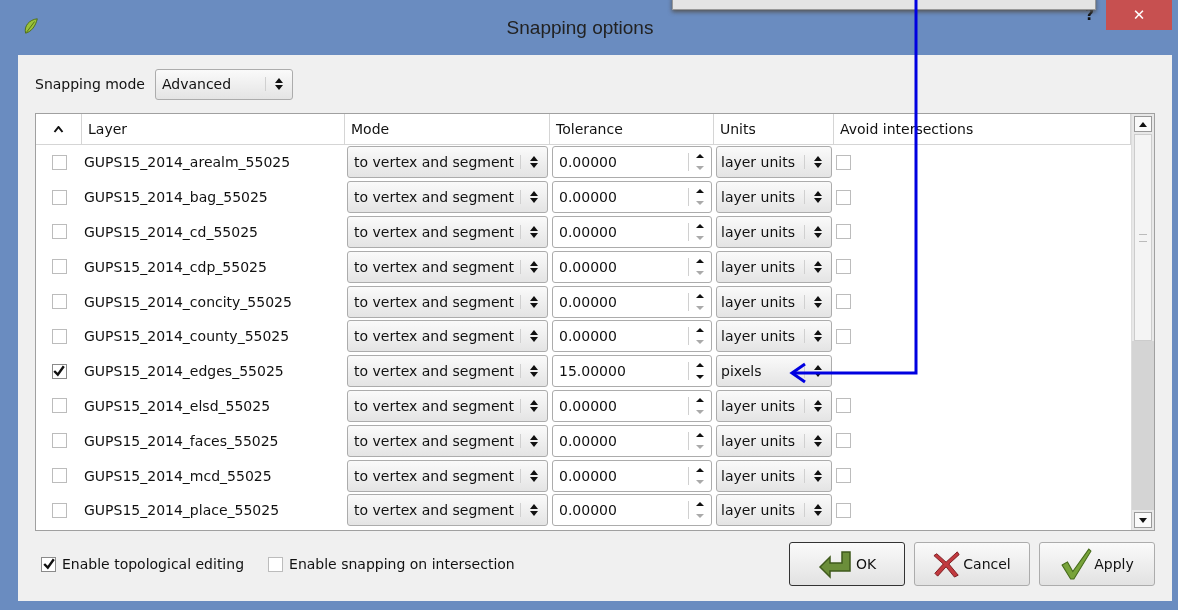 The width and height of the screenshot is (1178, 610). I want to click on layer-name-cell-text: GUPS15_2014_elsd_55025, so click(177, 406).